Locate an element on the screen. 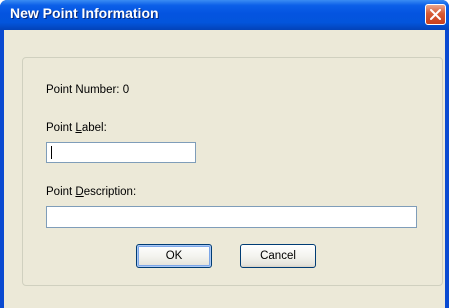 The width and height of the screenshot is (449, 308). close-icon is located at coordinates (435, 14).